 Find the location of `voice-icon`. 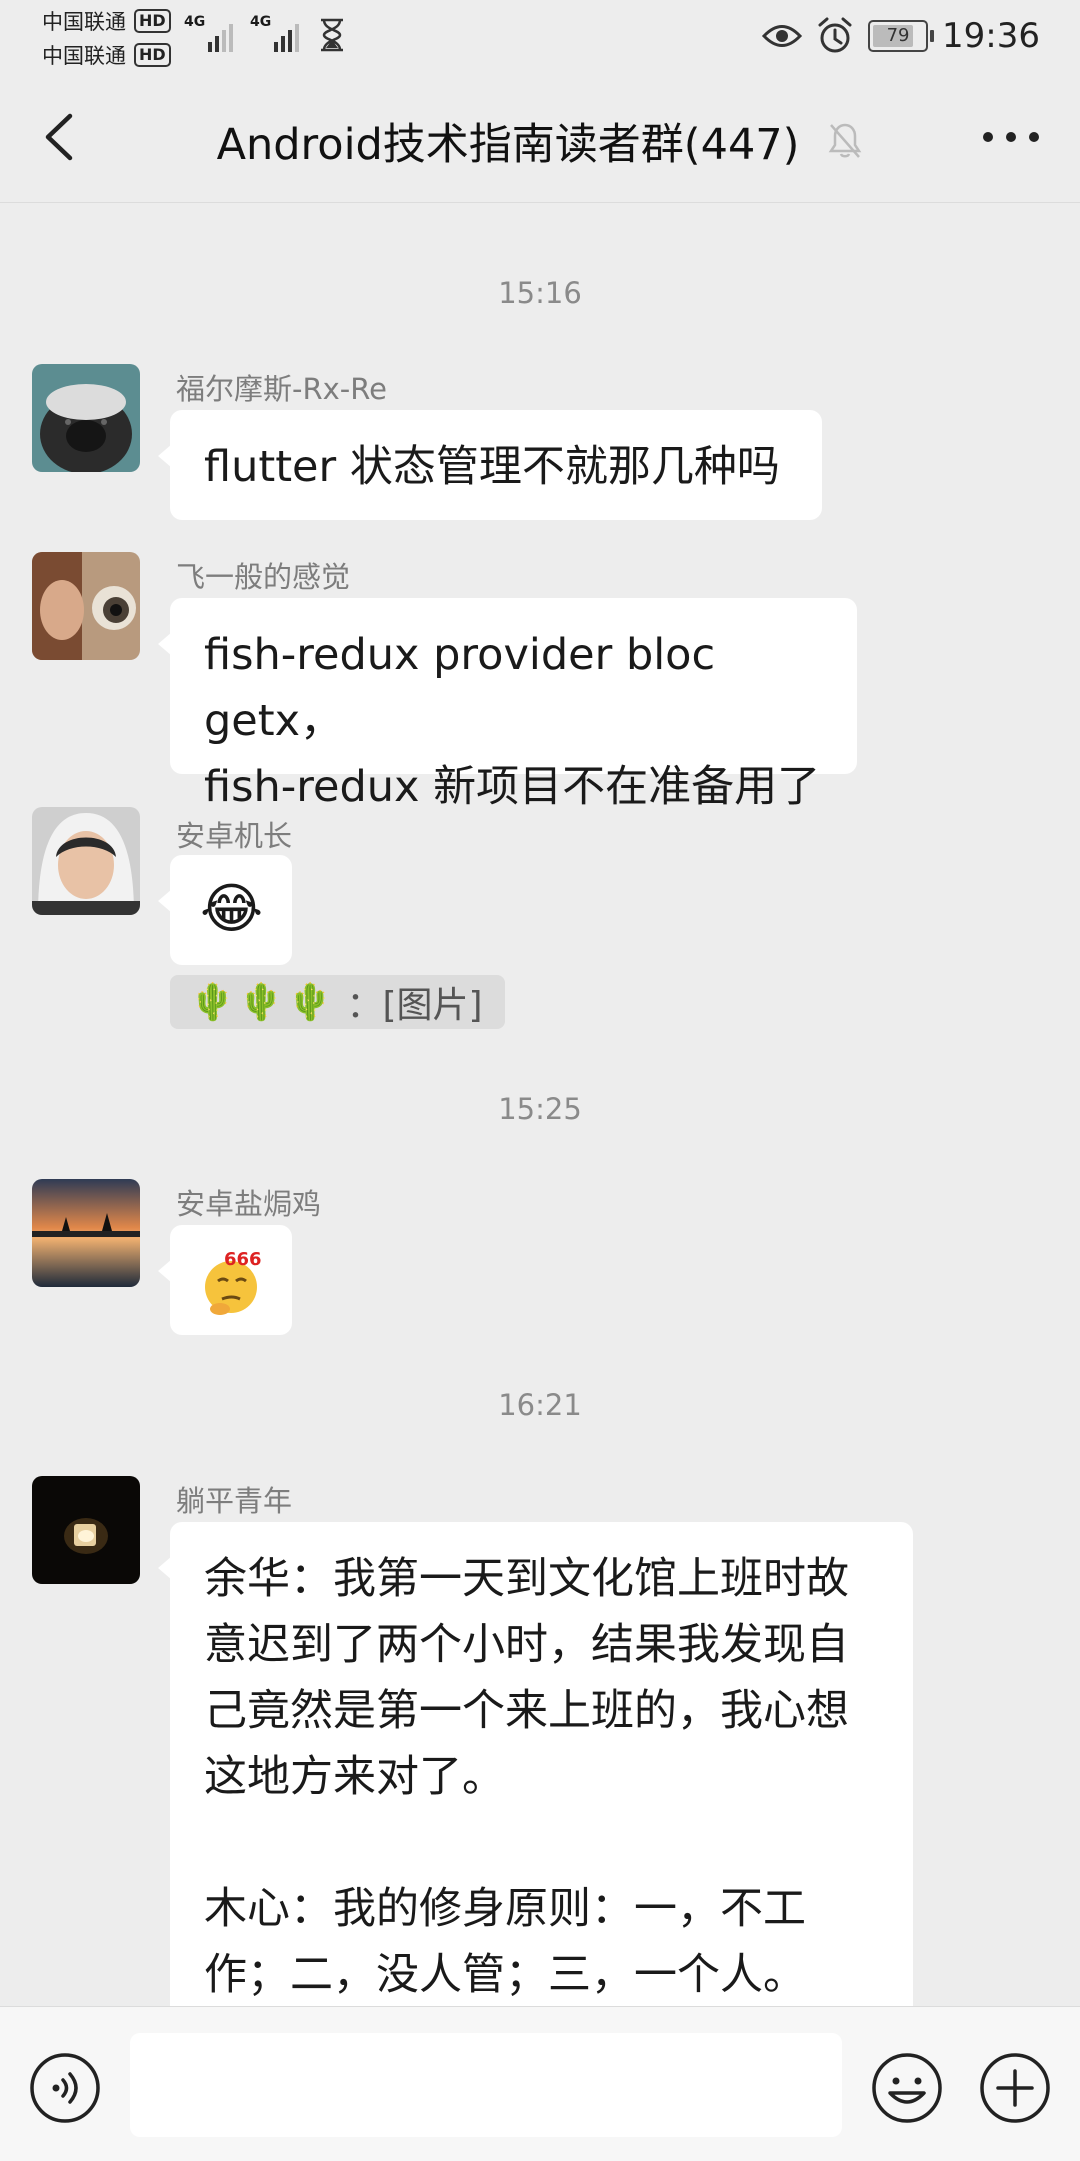

voice-icon is located at coordinates (65, 2088).